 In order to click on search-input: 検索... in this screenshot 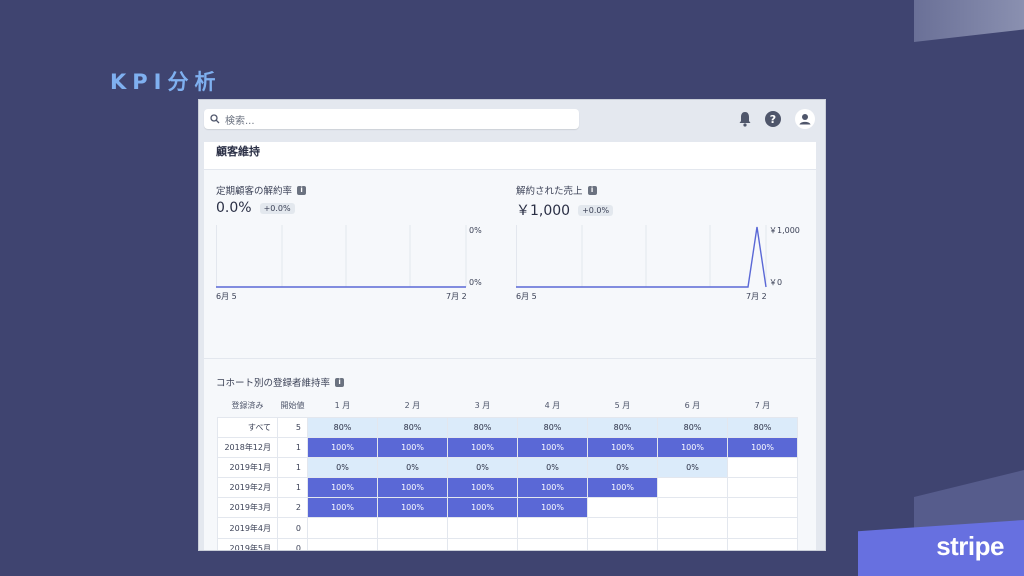, I will do `click(391, 119)`.